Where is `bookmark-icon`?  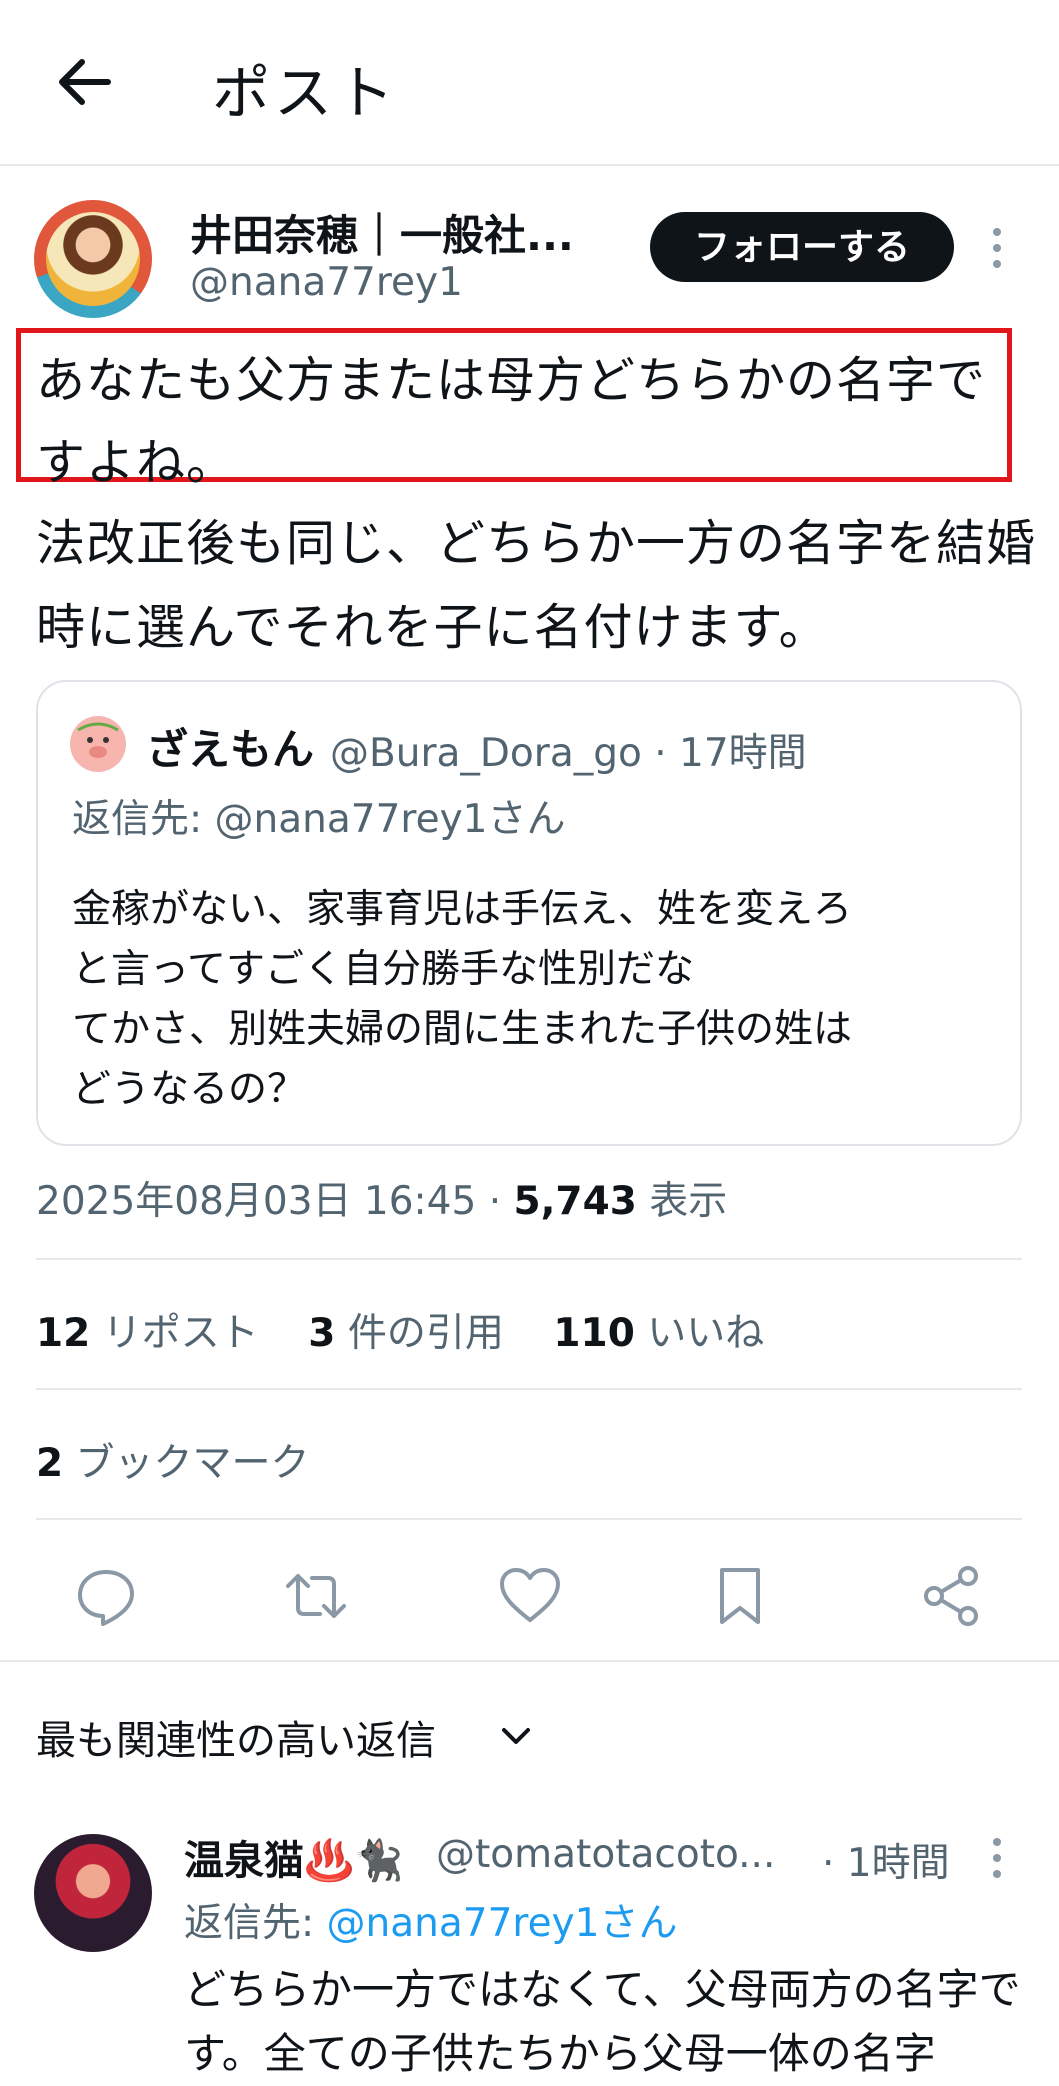 bookmark-icon is located at coordinates (740, 1596).